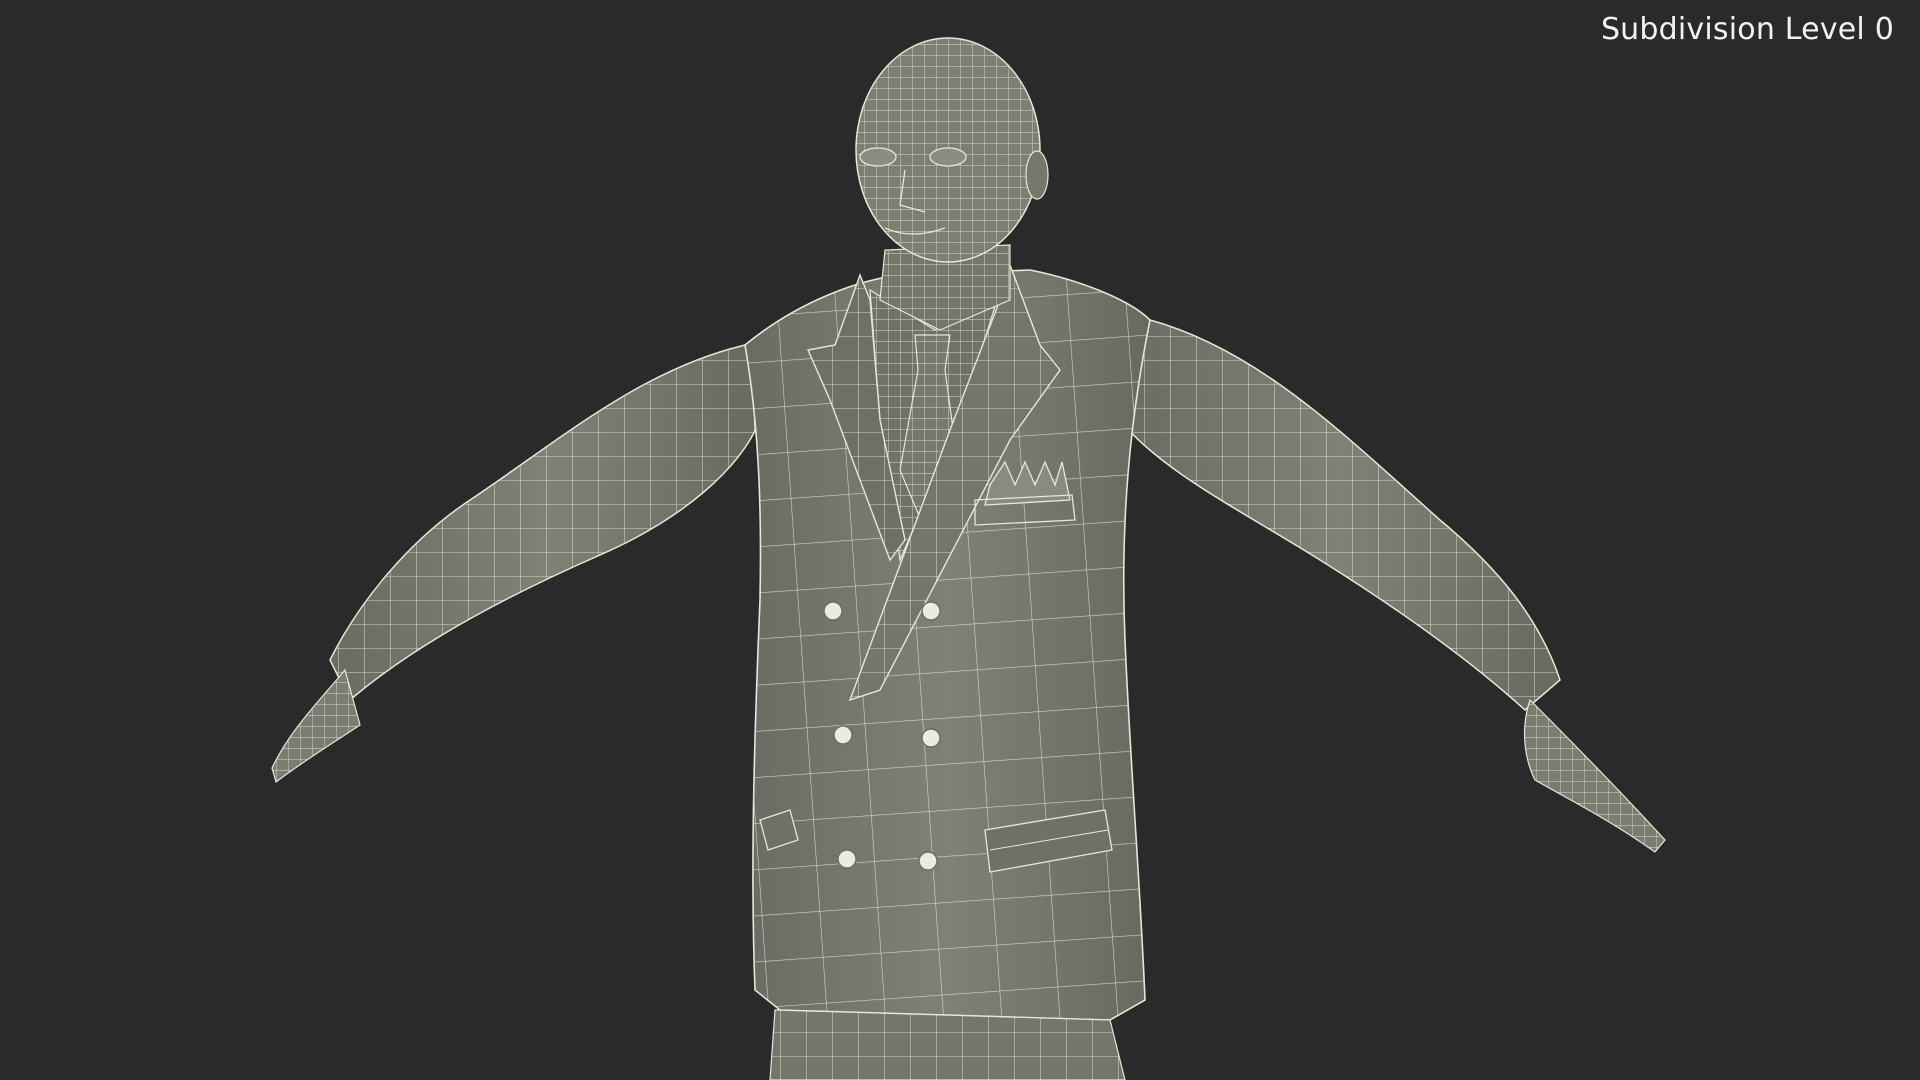 The image size is (1920, 1080). What do you see at coordinates (952, 150) in the screenshot?
I see `head` at bounding box center [952, 150].